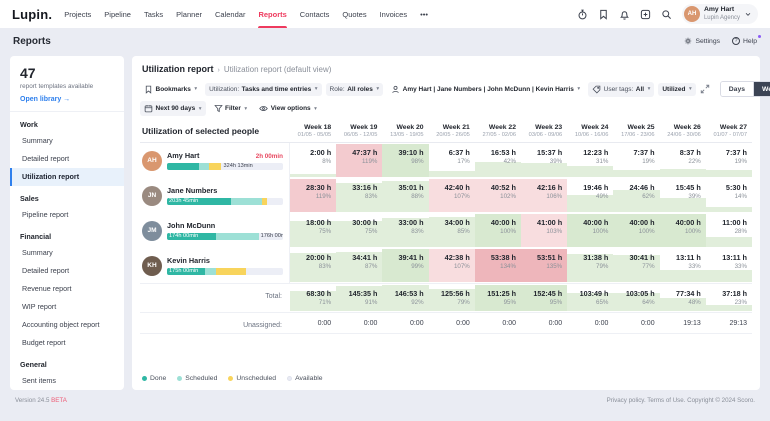 The width and height of the screenshot is (770, 421). I want to click on utilization-bar: 324h 13min, so click(225, 166).